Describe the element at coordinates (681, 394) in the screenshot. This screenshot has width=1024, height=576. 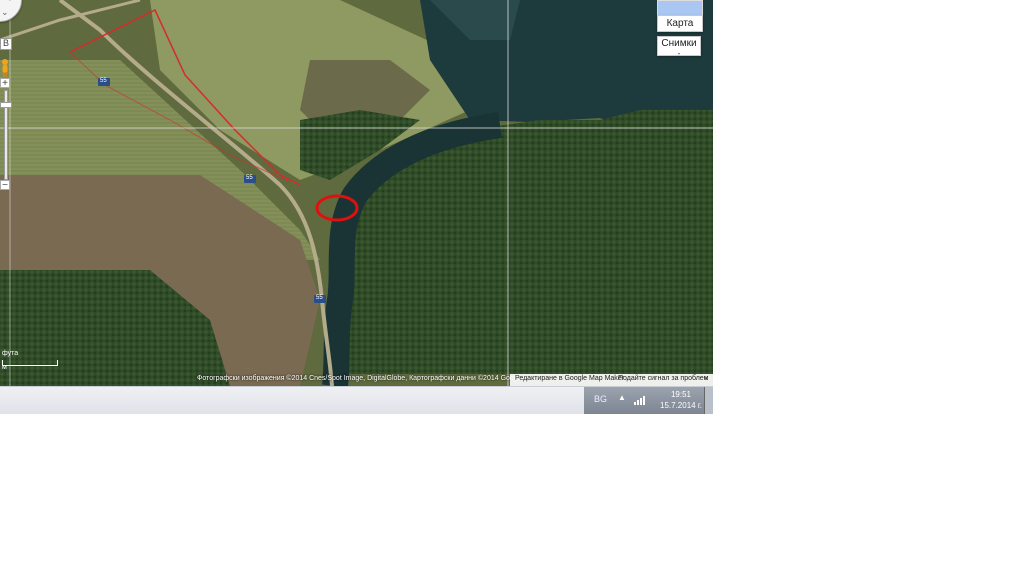
I see `clock-time: 19:51` at that location.